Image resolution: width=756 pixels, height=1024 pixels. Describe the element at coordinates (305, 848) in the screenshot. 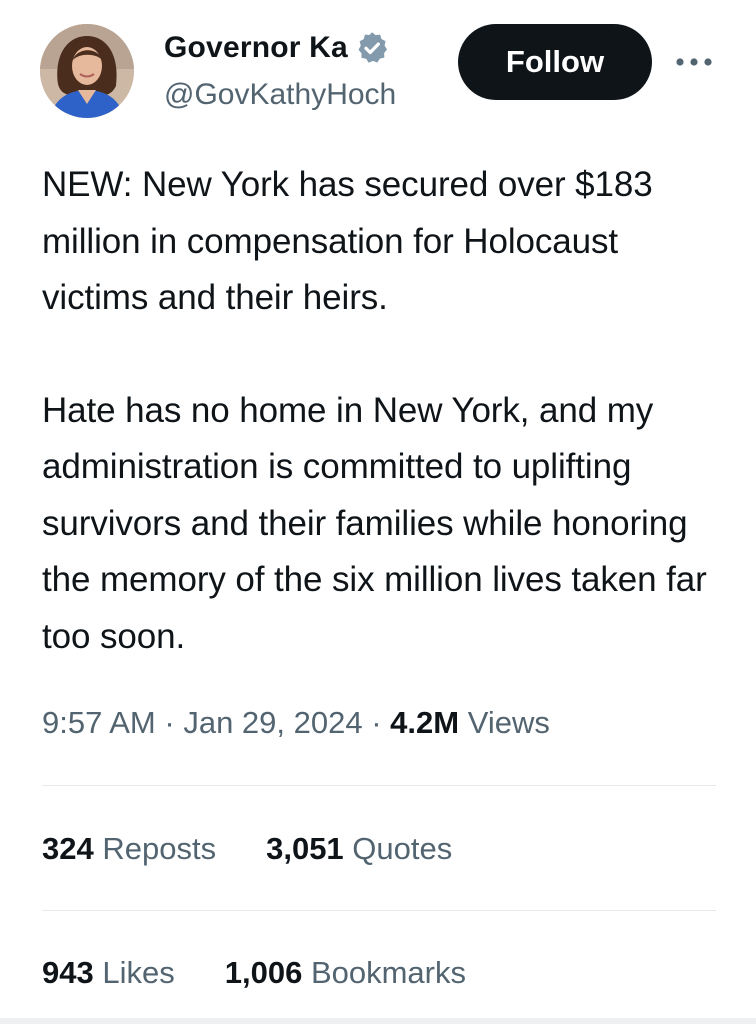

I see `quotes-count: 3,051` at that location.